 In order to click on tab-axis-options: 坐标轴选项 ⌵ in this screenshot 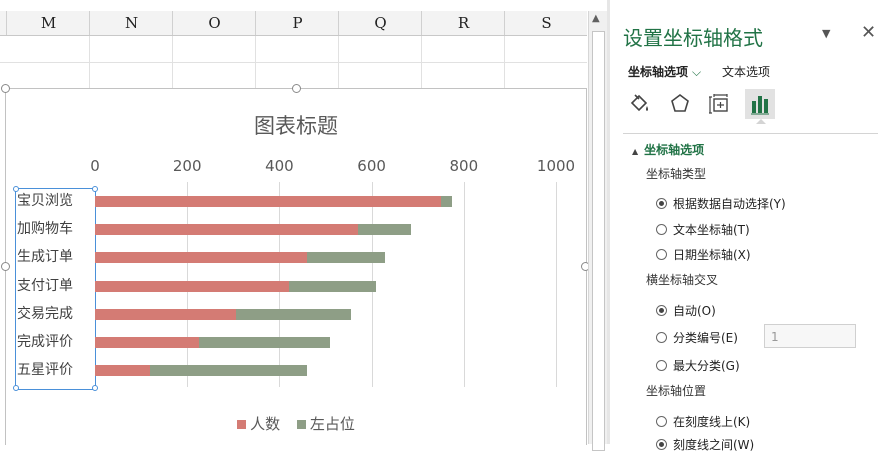, I will do `click(664, 71)`.